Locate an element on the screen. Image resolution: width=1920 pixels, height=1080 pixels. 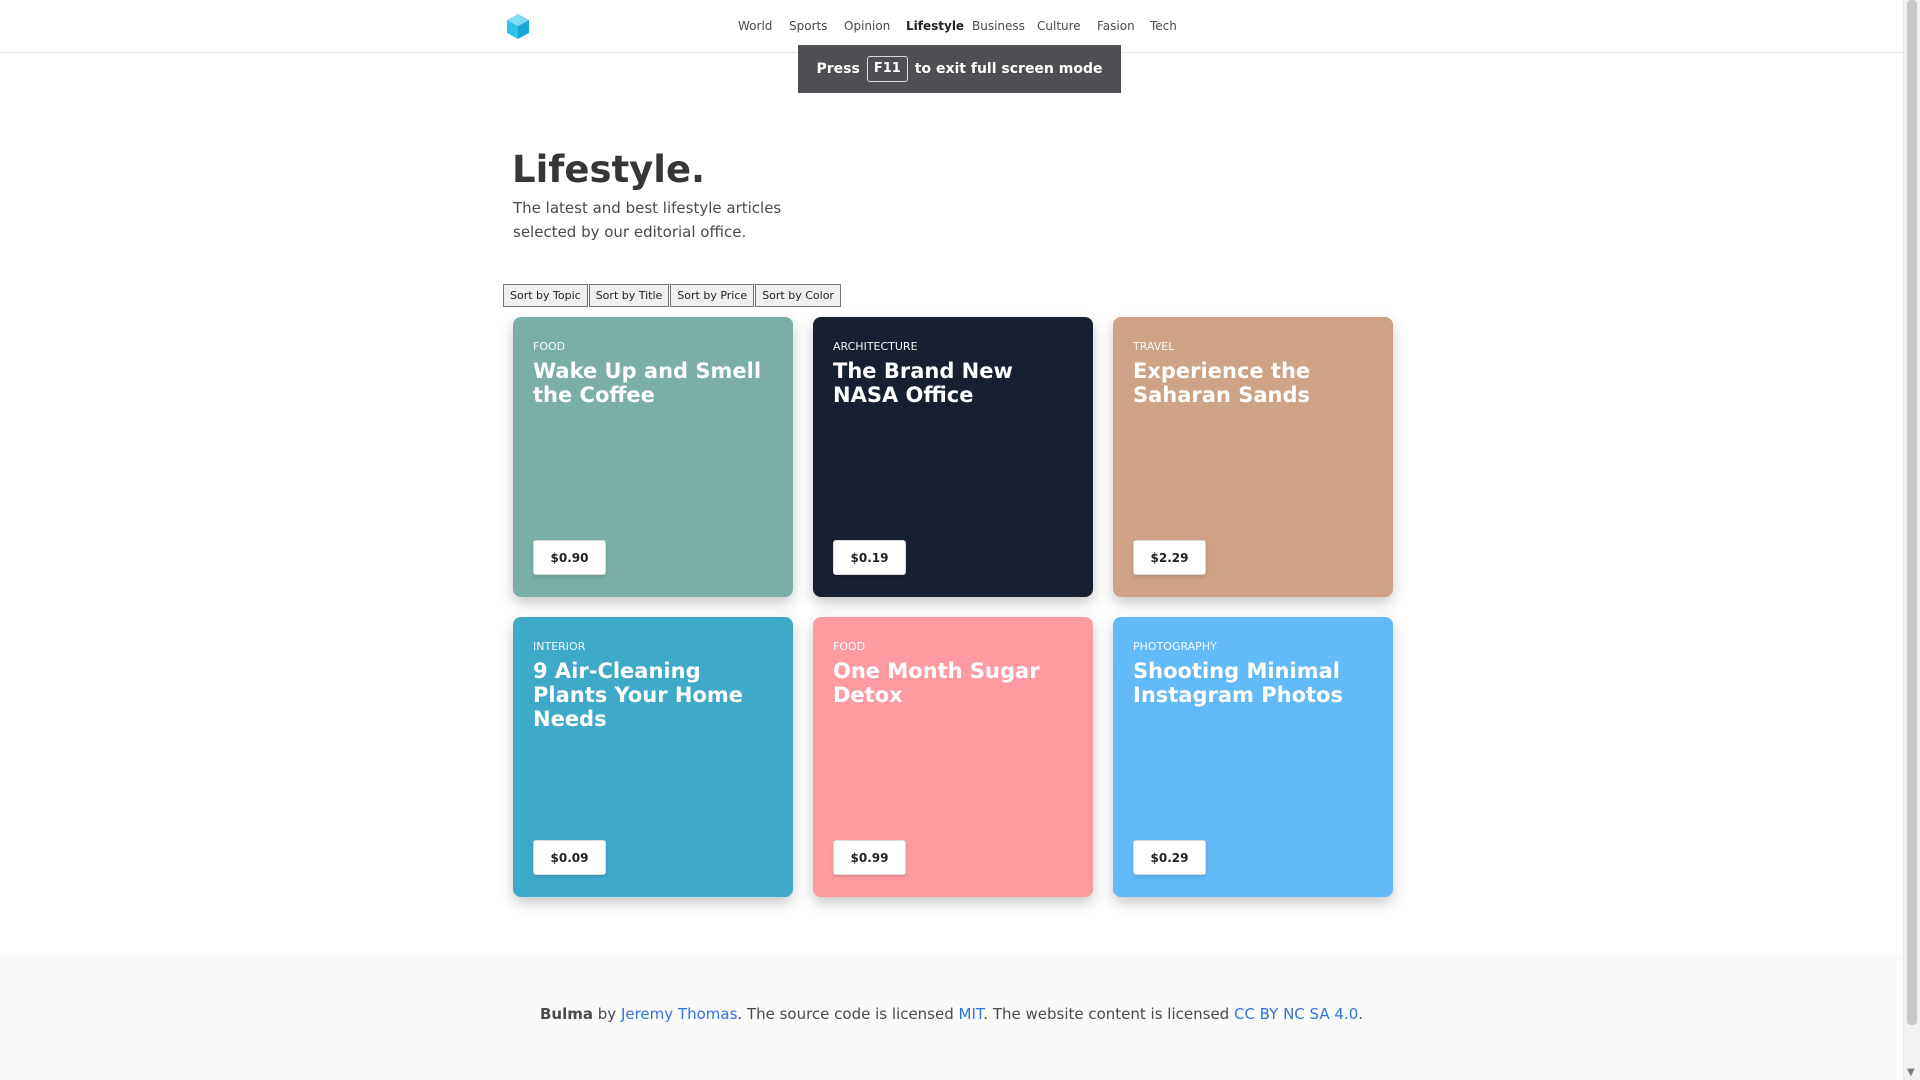
card-title: Shooting Minimal Instagram Photos is located at coordinates (1253, 683).